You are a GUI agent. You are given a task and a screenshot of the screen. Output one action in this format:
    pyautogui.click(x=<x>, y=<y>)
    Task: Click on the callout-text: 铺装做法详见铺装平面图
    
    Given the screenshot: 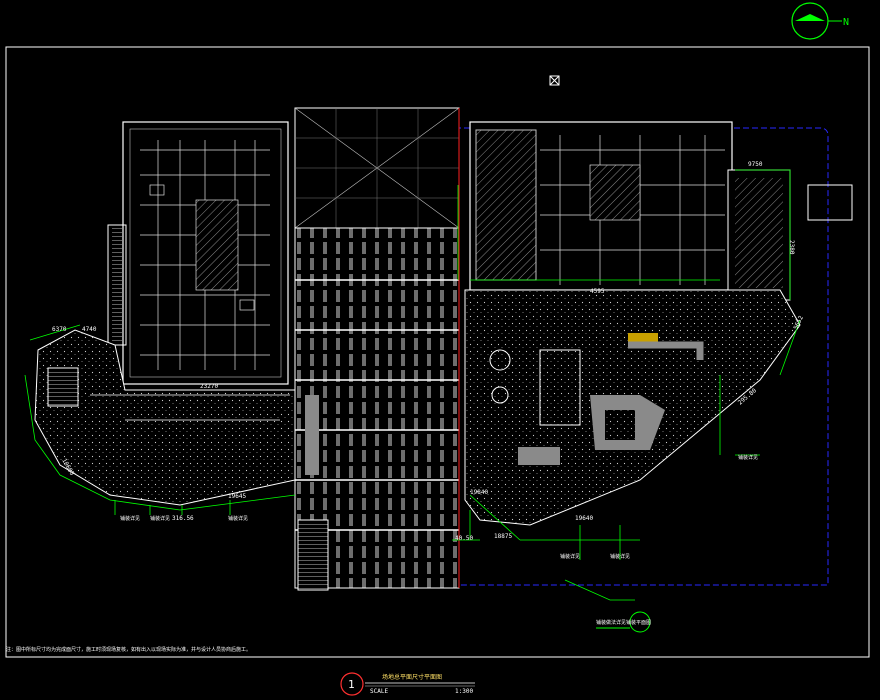 What is the action you would take?
    pyautogui.click(x=623, y=622)
    